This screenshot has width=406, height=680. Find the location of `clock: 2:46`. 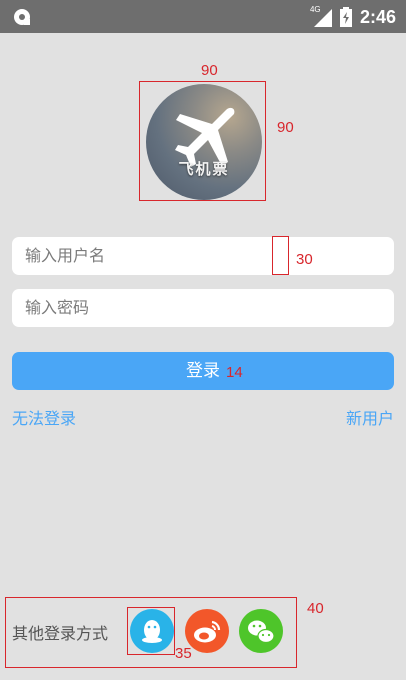

clock: 2:46 is located at coordinates (377, 16).